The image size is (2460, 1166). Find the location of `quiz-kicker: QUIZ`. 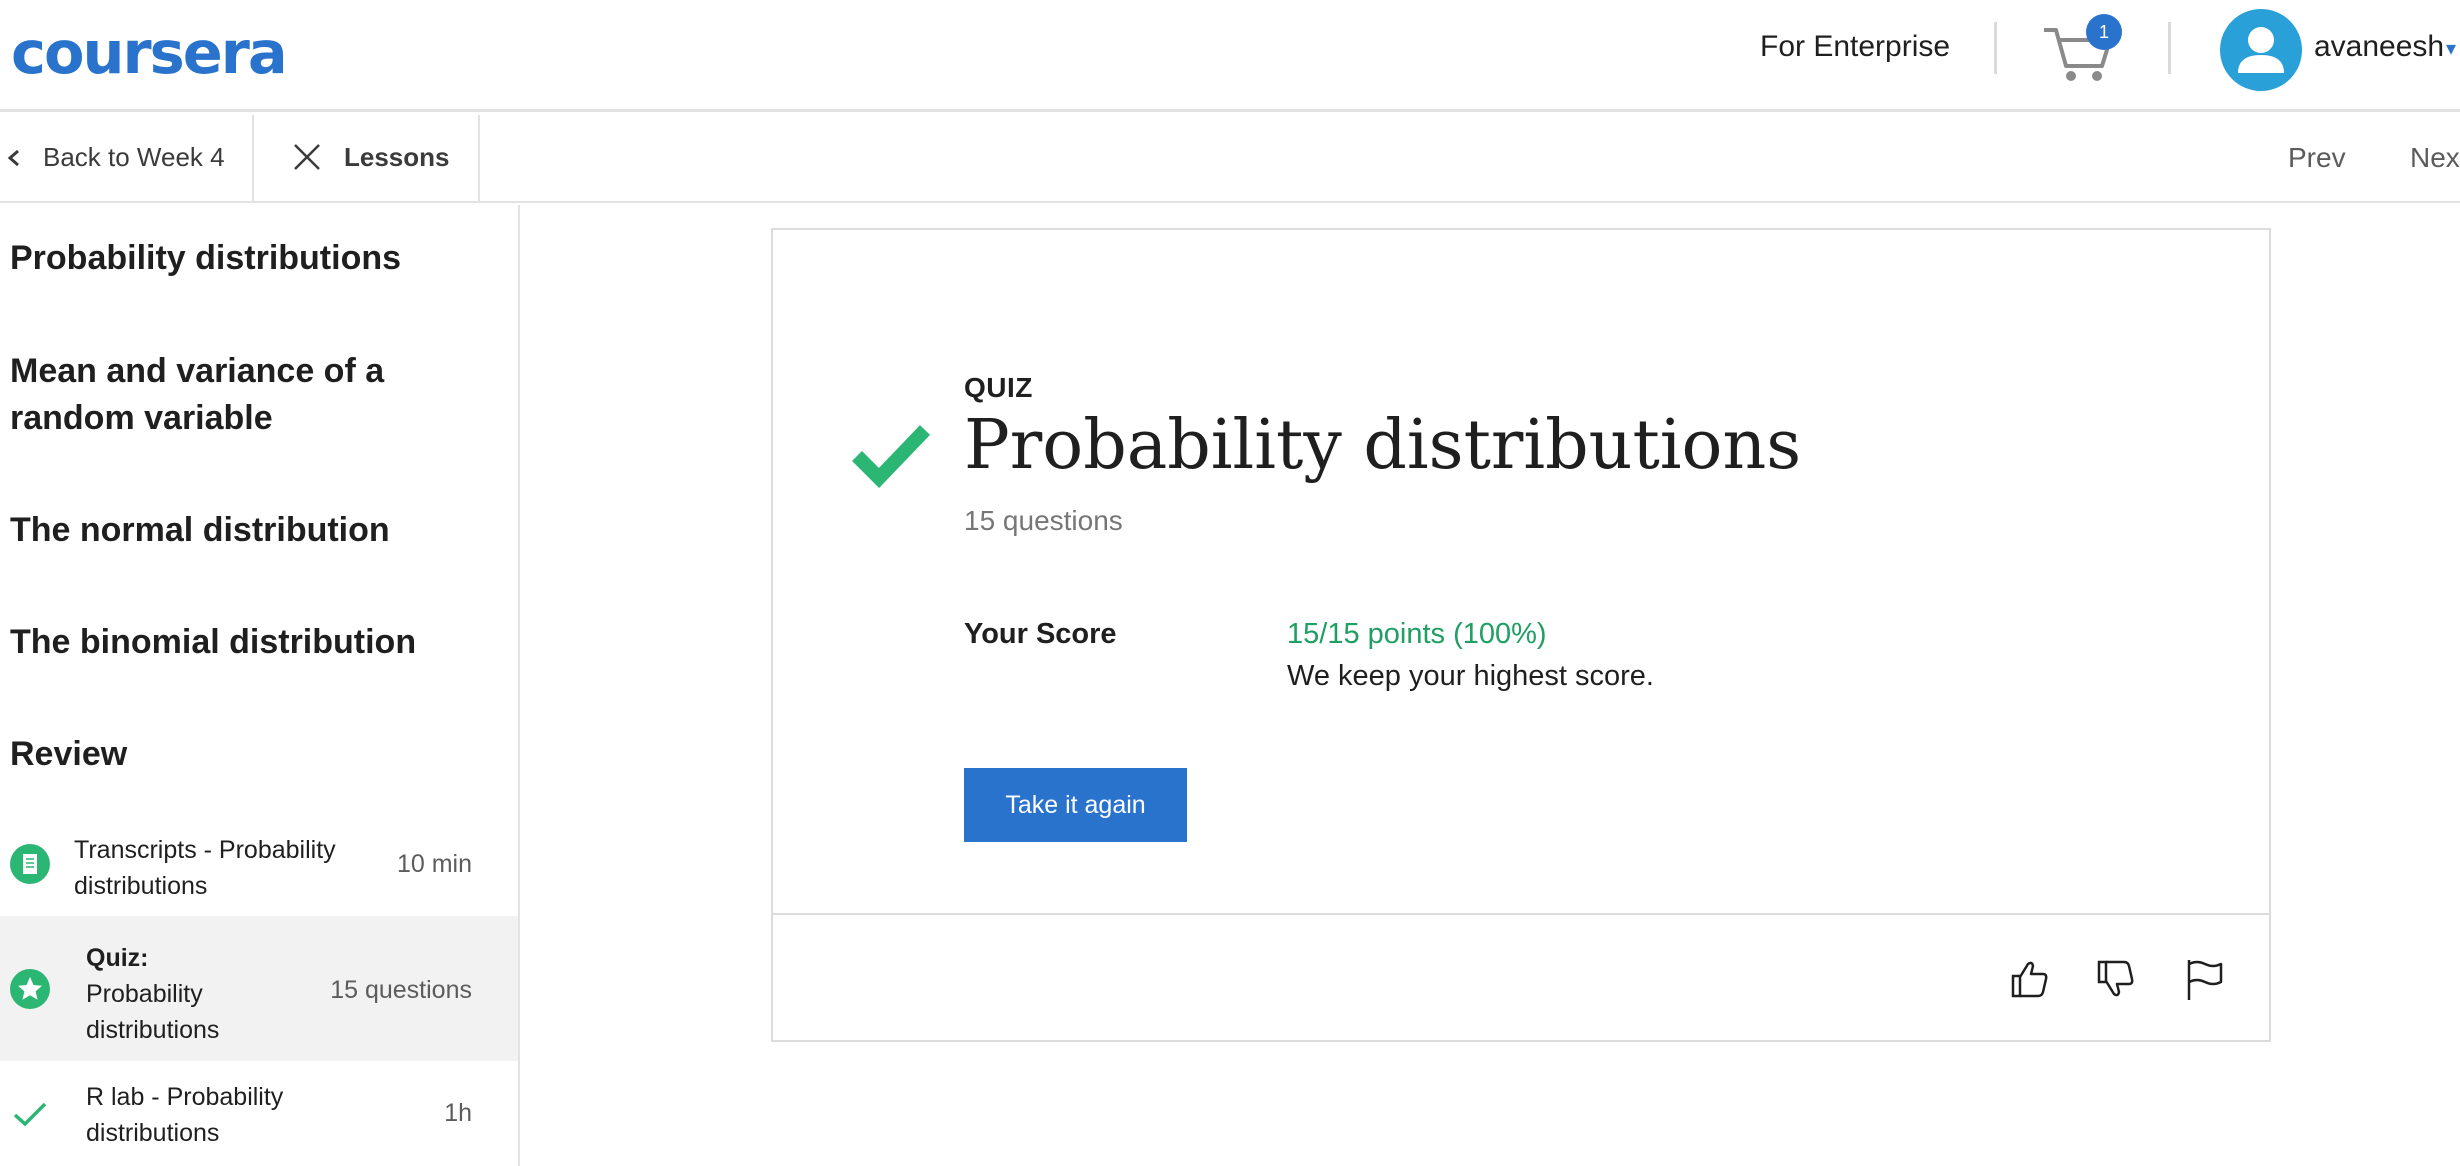

quiz-kicker: QUIZ is located at coordinates (998, 387).